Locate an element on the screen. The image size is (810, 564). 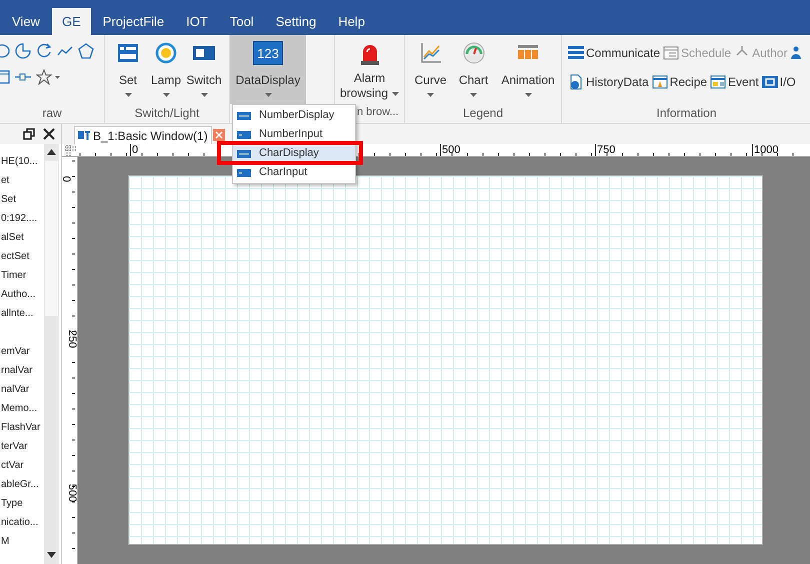
arc-icon is located at coordinates (44, 51).